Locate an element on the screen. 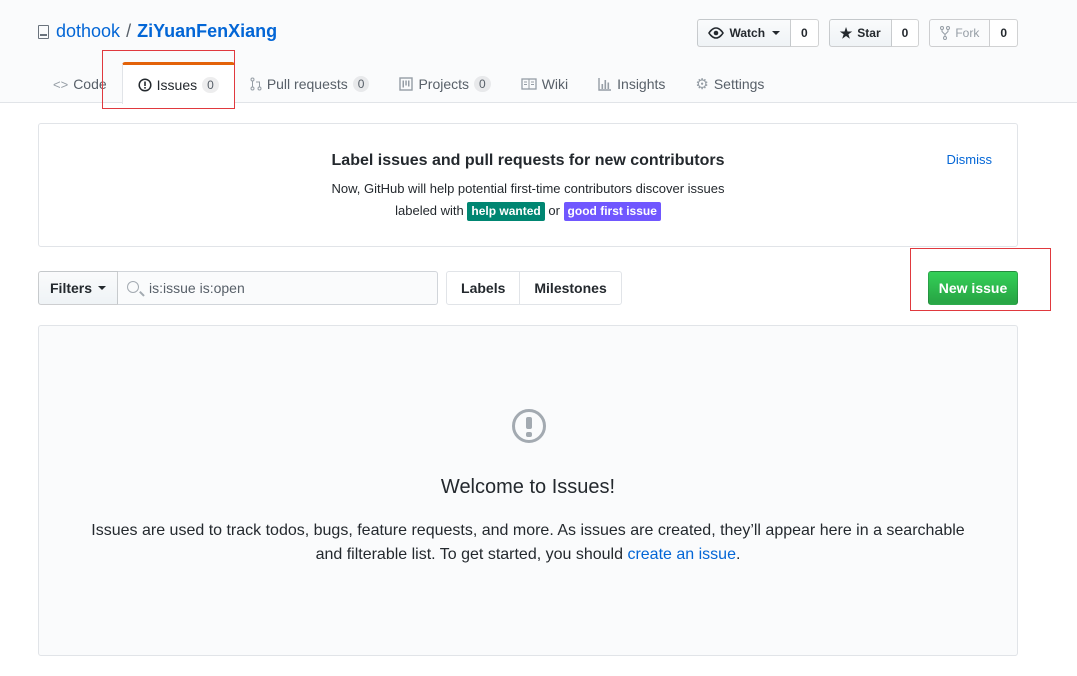 Image resolution: width=1077 pixels, height=676 pixels. label-help-wanted: help wanted is located at coordinates (506, 211).